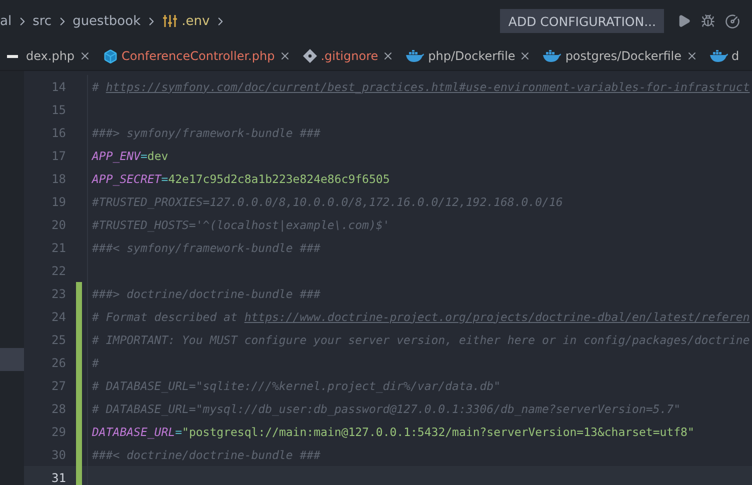  What do you see at coordinates (110, 56) in the screenshot?
I see `cube-icon` at bounding box center [110, 56].